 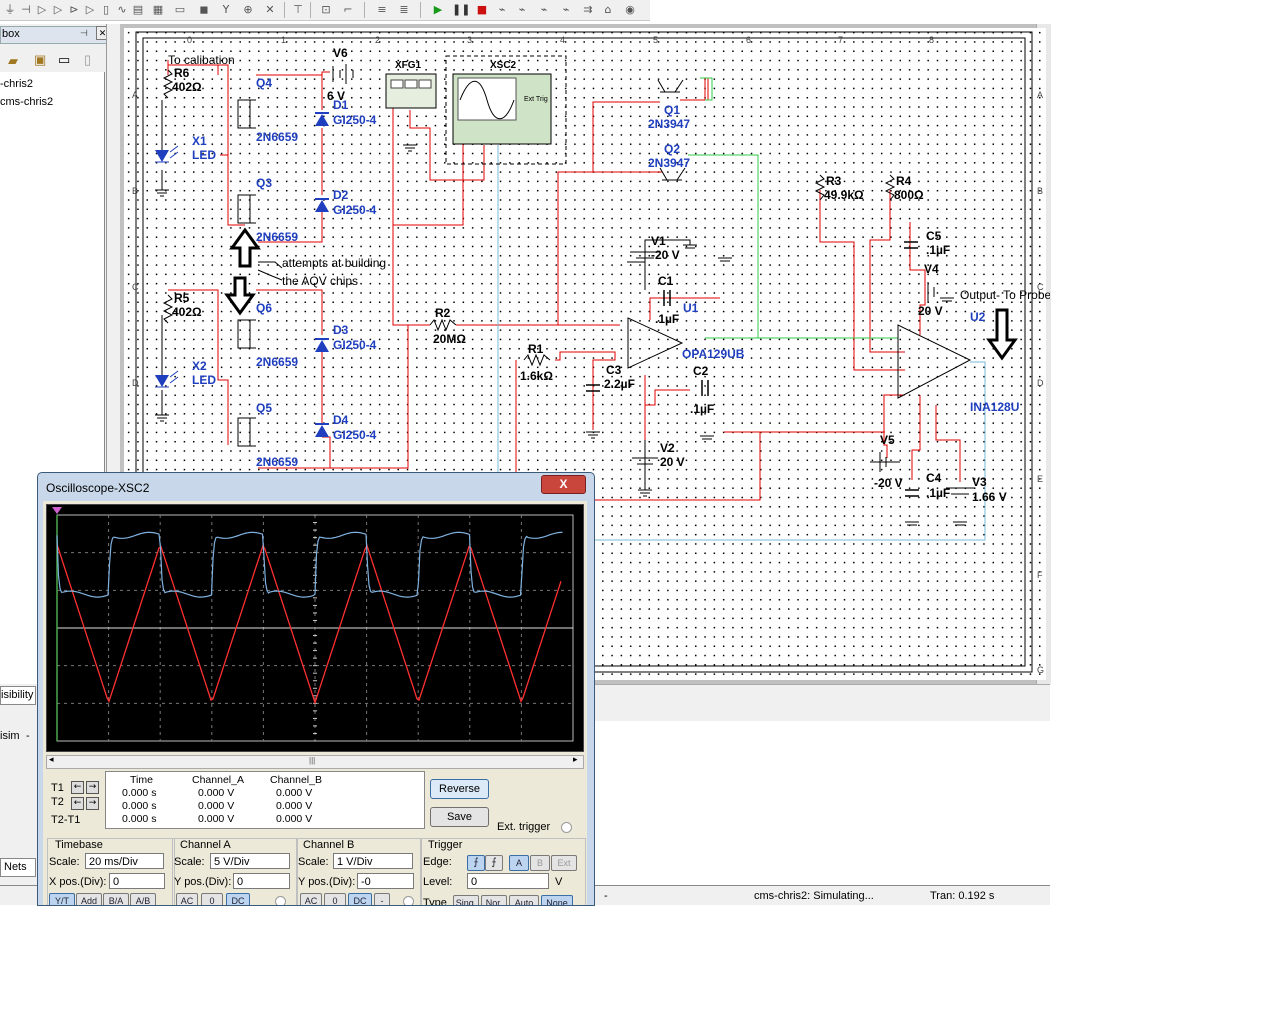 What do you see at coordinates (1040, 95) in the screenshot?
I see `ruler-letter-a-right: A` at bounding box center [1040, 95].